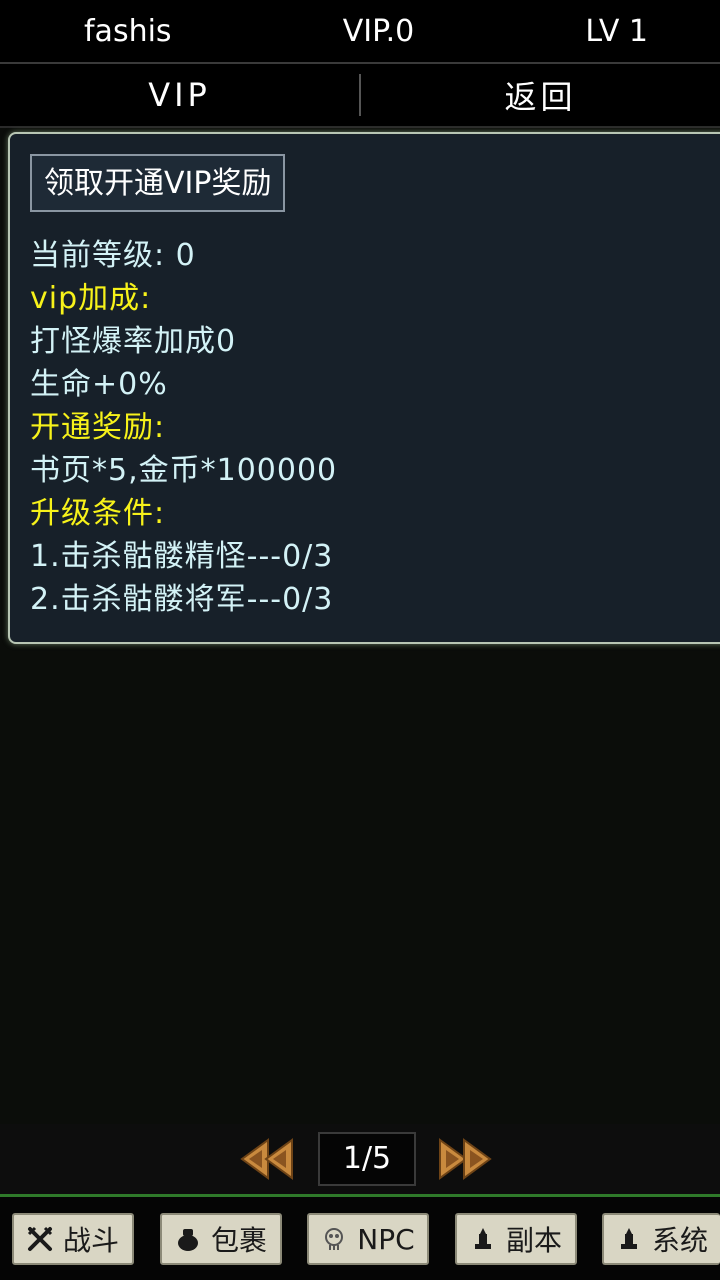  Describe the element at coordinates (179, 95) in the screenshot. I see `tab-vip: VIP` at that location.